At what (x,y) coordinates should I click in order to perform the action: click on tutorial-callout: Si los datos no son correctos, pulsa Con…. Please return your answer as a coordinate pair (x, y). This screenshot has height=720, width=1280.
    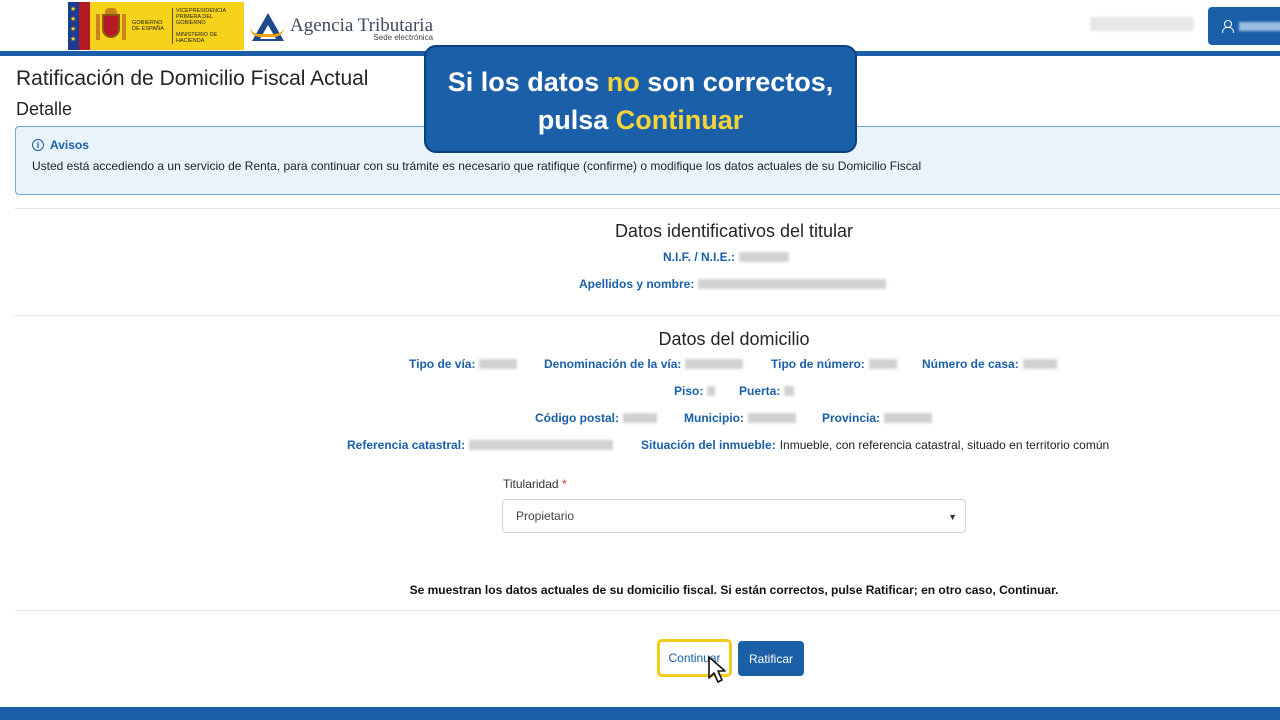
    Looking at the image, I should click on (640, 99).